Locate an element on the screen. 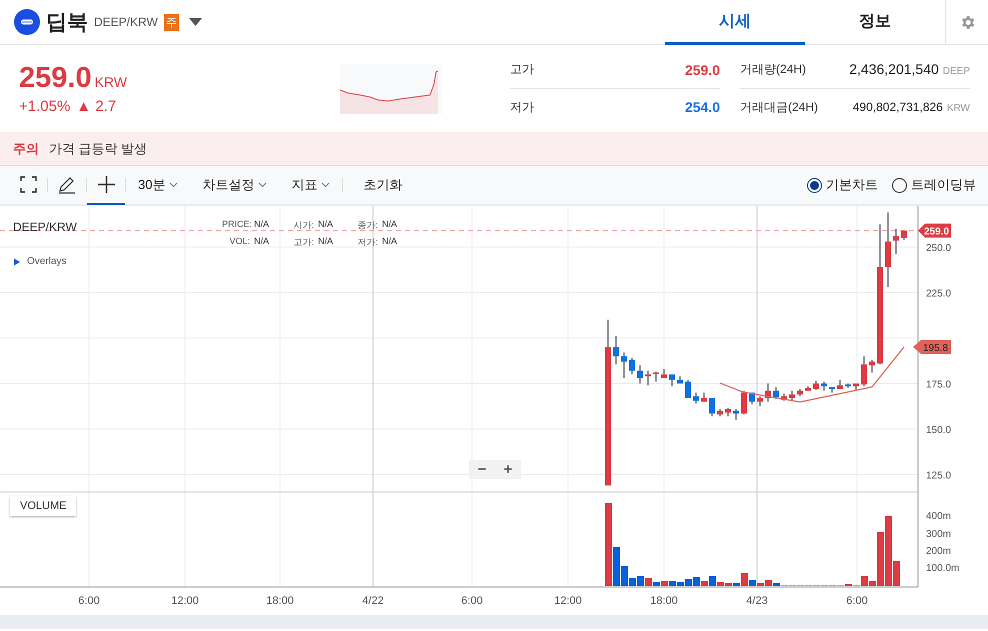 Image resolution: width=988 pixels, height=631 pixels. price-axis-label: 225.0 is located at coordinates (939, 294).